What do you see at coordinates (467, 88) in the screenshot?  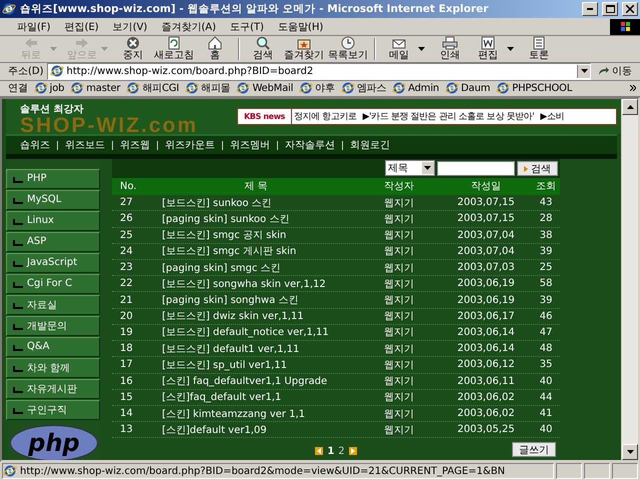 I see `link-item: Daum` at bounding box center [467, 88].